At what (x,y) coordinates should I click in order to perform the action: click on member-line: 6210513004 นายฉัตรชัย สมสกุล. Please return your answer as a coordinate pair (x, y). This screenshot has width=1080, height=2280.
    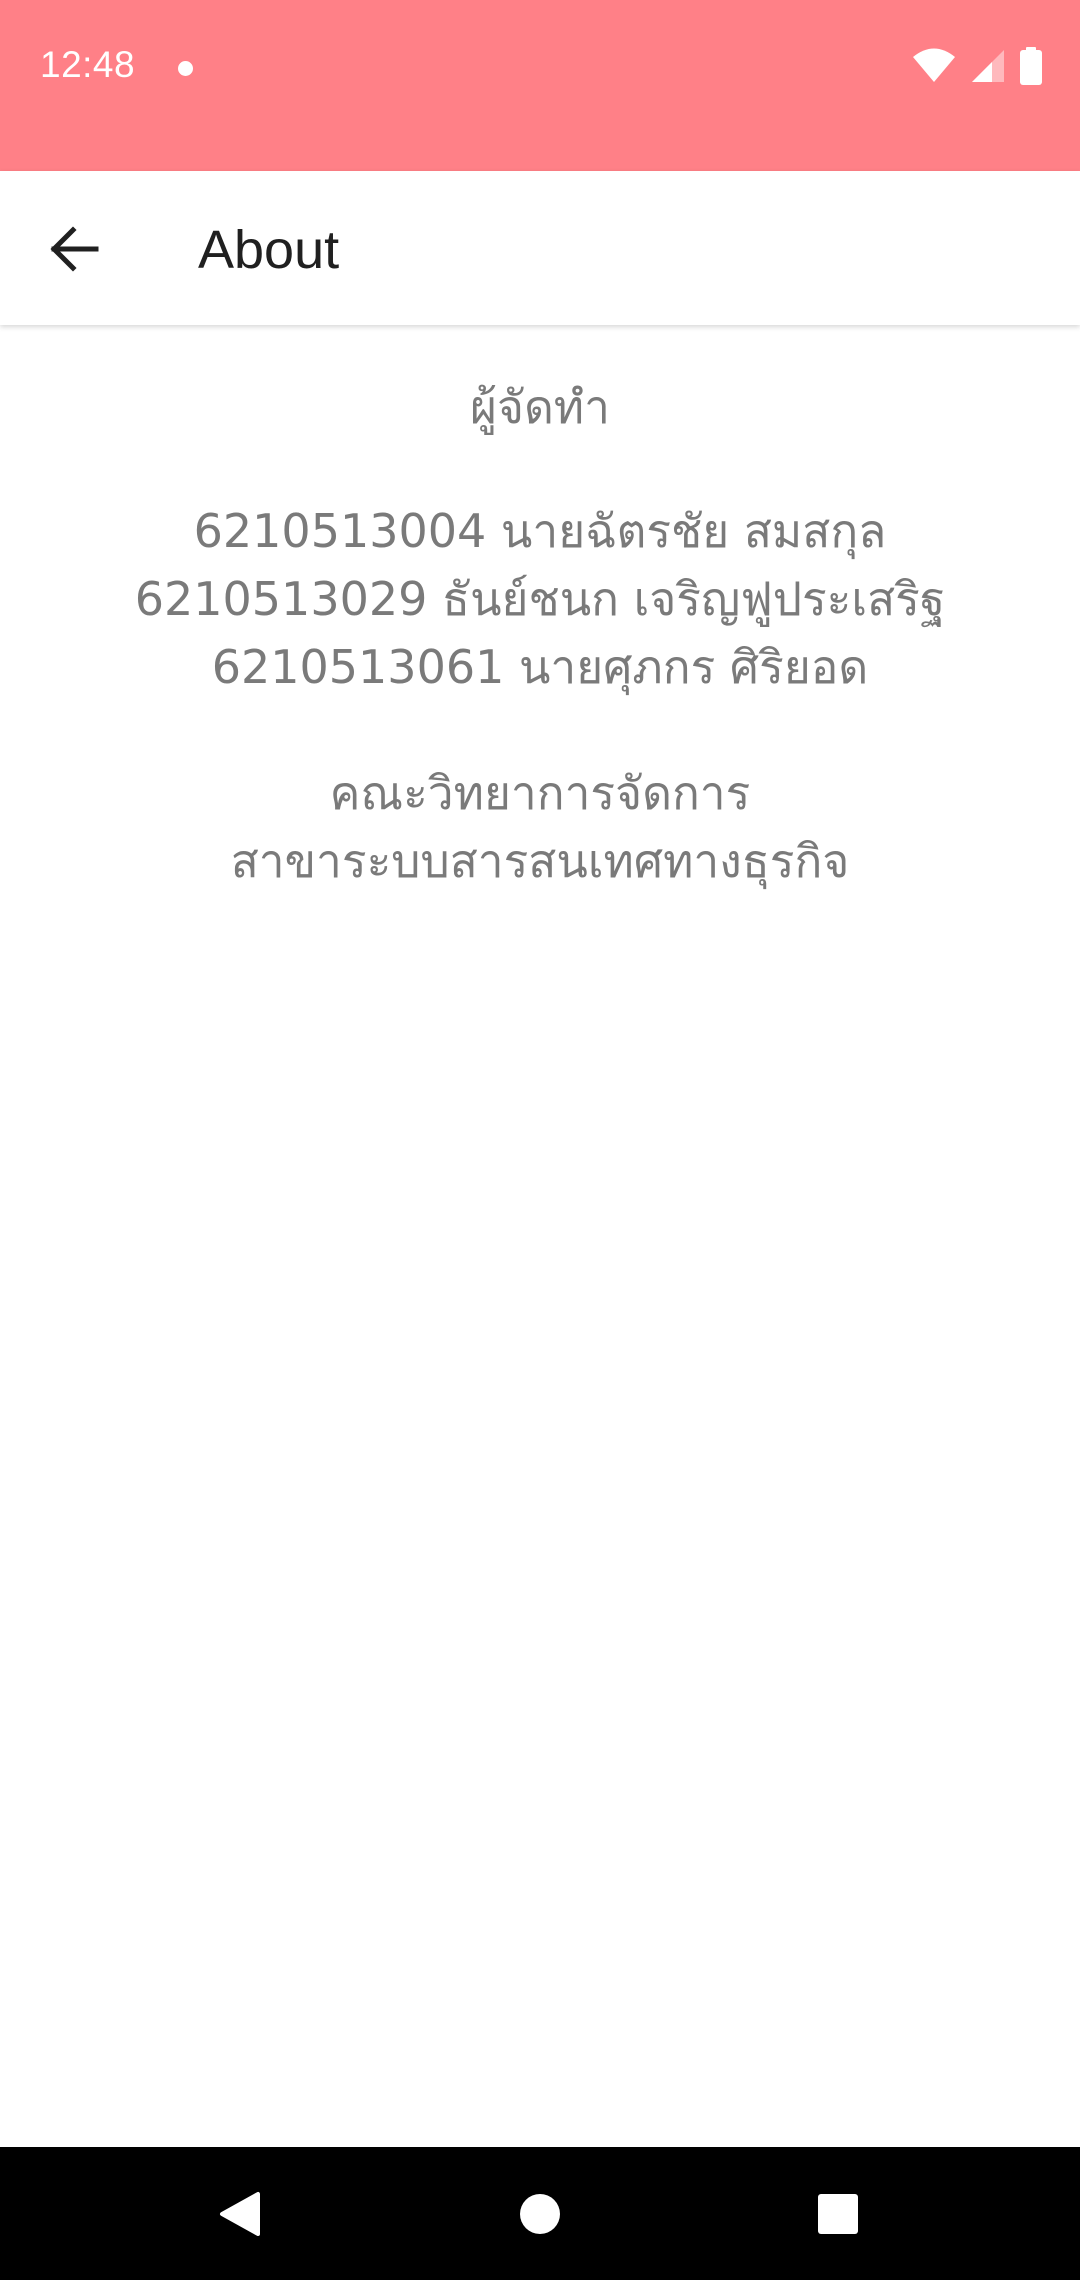
    Looking at the image, I should click on (540, 531).